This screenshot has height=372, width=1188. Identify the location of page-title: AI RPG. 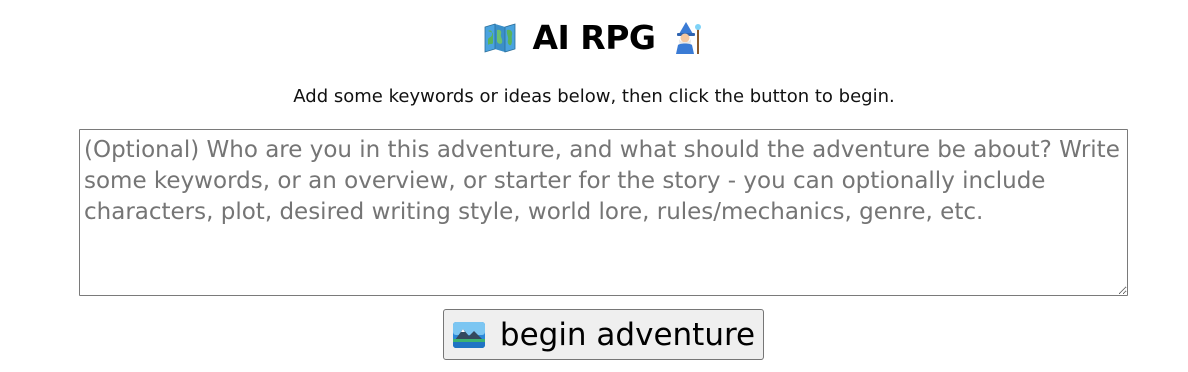
(594, 37).